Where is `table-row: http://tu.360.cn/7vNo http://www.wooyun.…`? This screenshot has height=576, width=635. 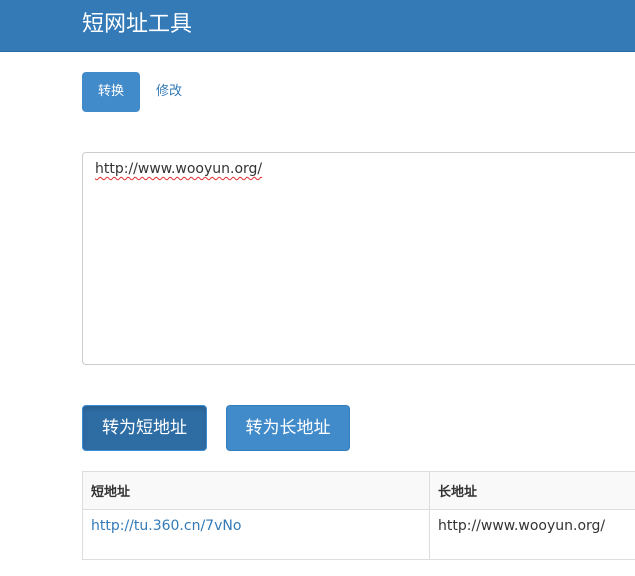
table-row: http://tu.360.cn/7vNo http://www.wooyun.… is located at coordinates (358, 534).